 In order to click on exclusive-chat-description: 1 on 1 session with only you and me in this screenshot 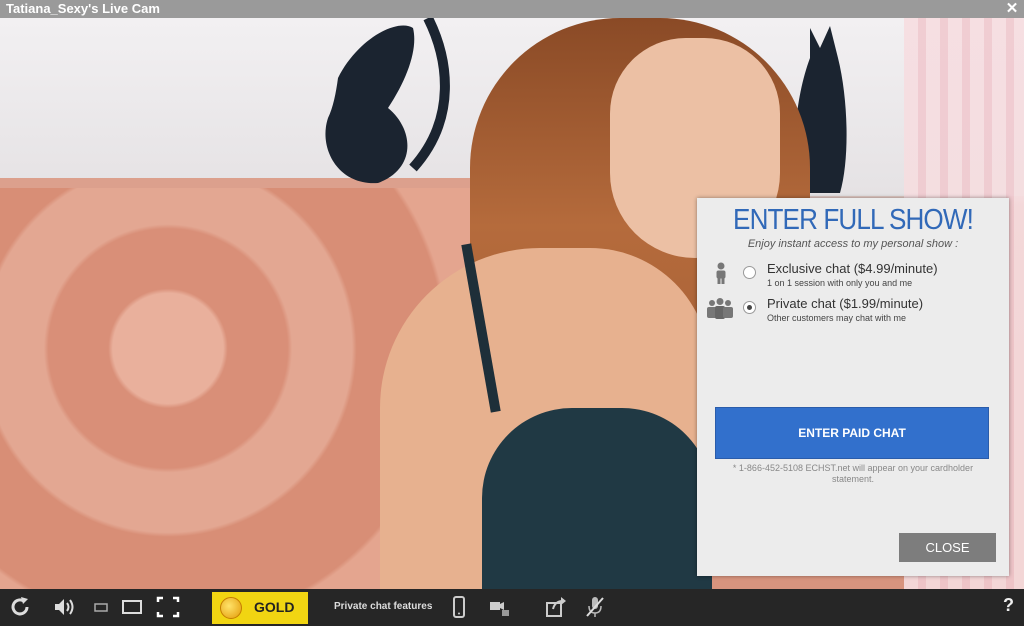, I will do `click(840, 283)`.